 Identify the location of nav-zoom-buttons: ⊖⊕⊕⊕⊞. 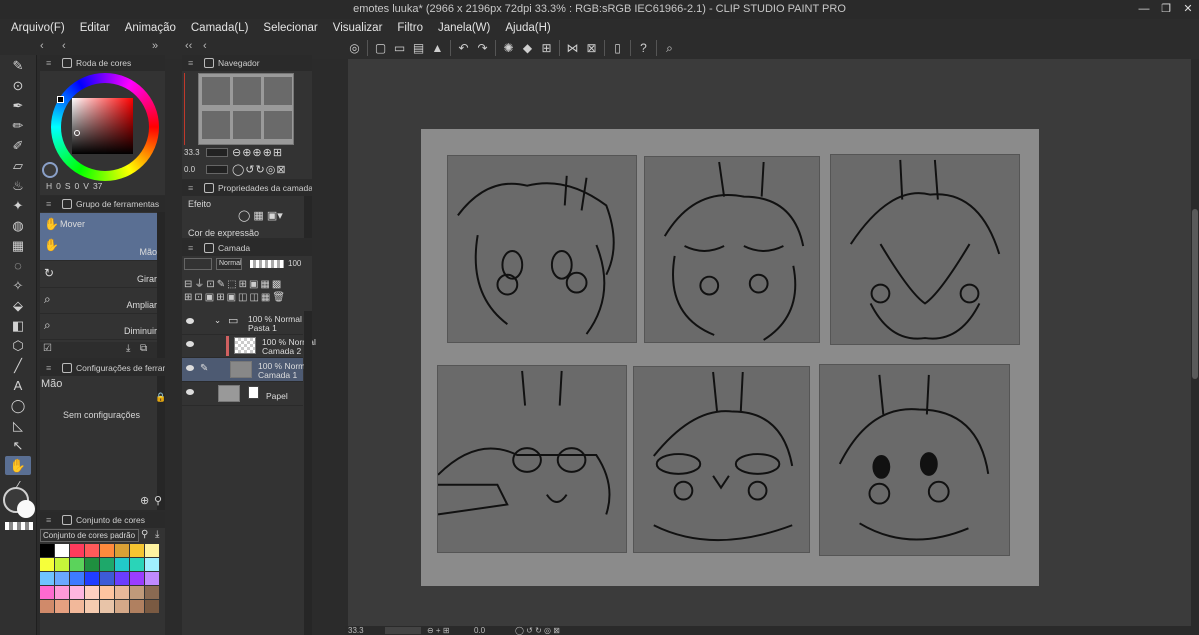
(257, 152).